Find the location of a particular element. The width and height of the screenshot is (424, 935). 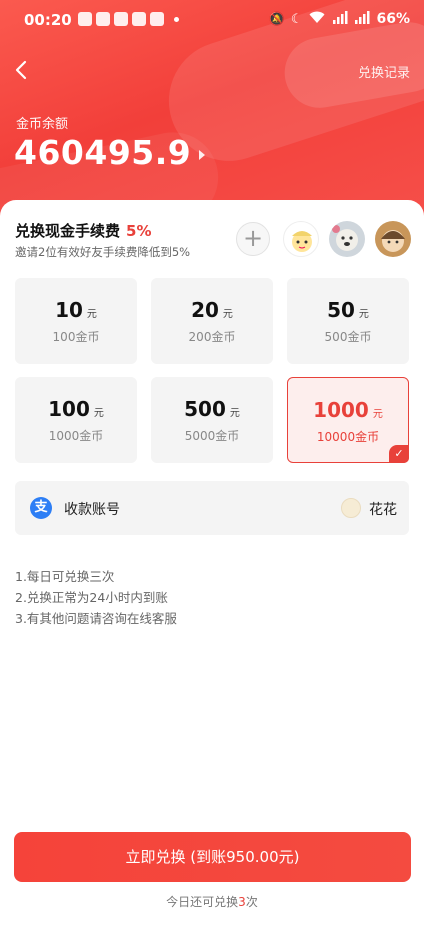

notification-icons is located at coordinates (128, 19).